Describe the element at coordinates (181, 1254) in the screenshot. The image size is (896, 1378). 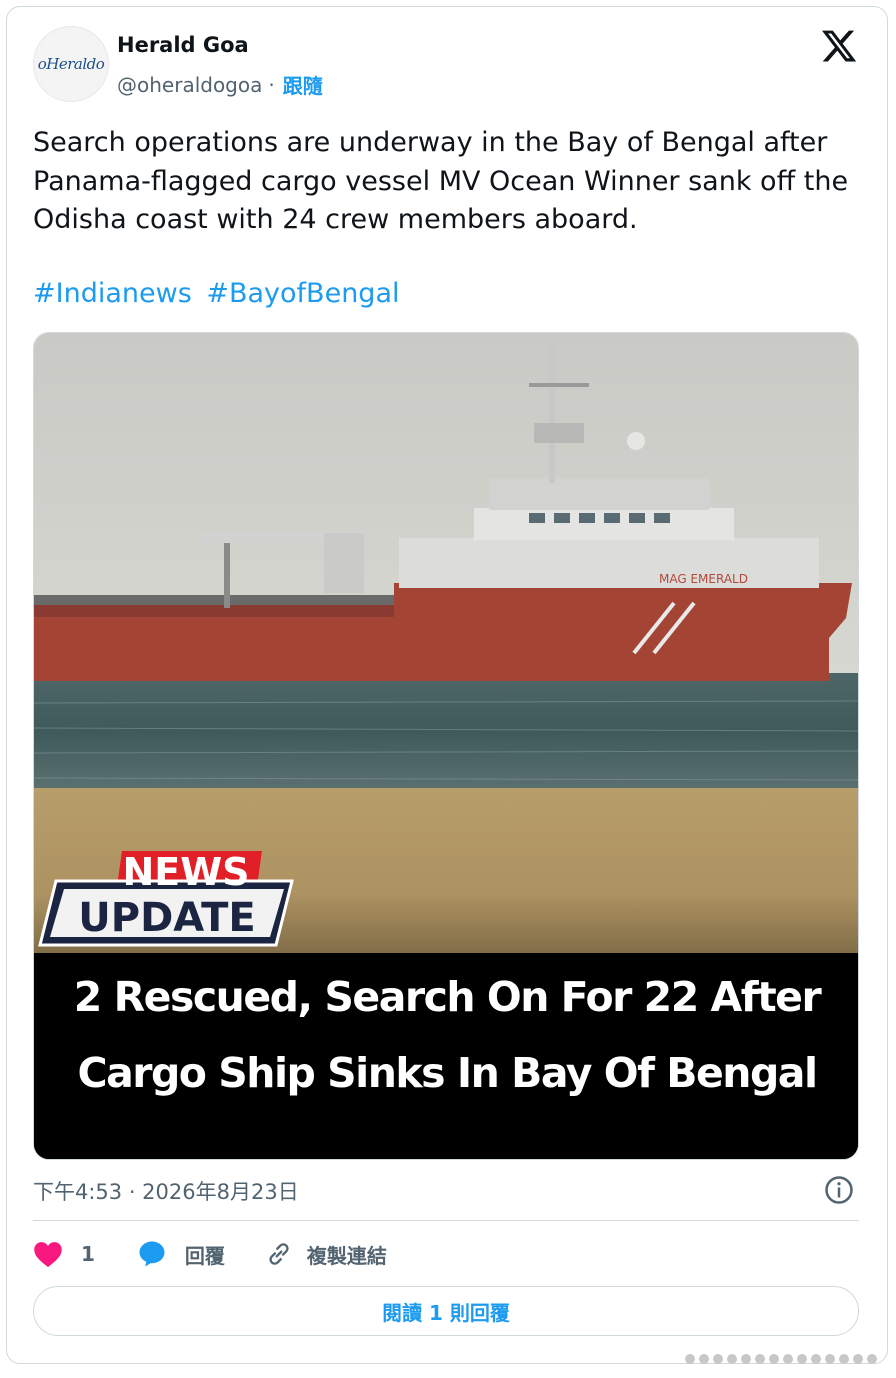
I see `reply-button: 回覆` at that location.